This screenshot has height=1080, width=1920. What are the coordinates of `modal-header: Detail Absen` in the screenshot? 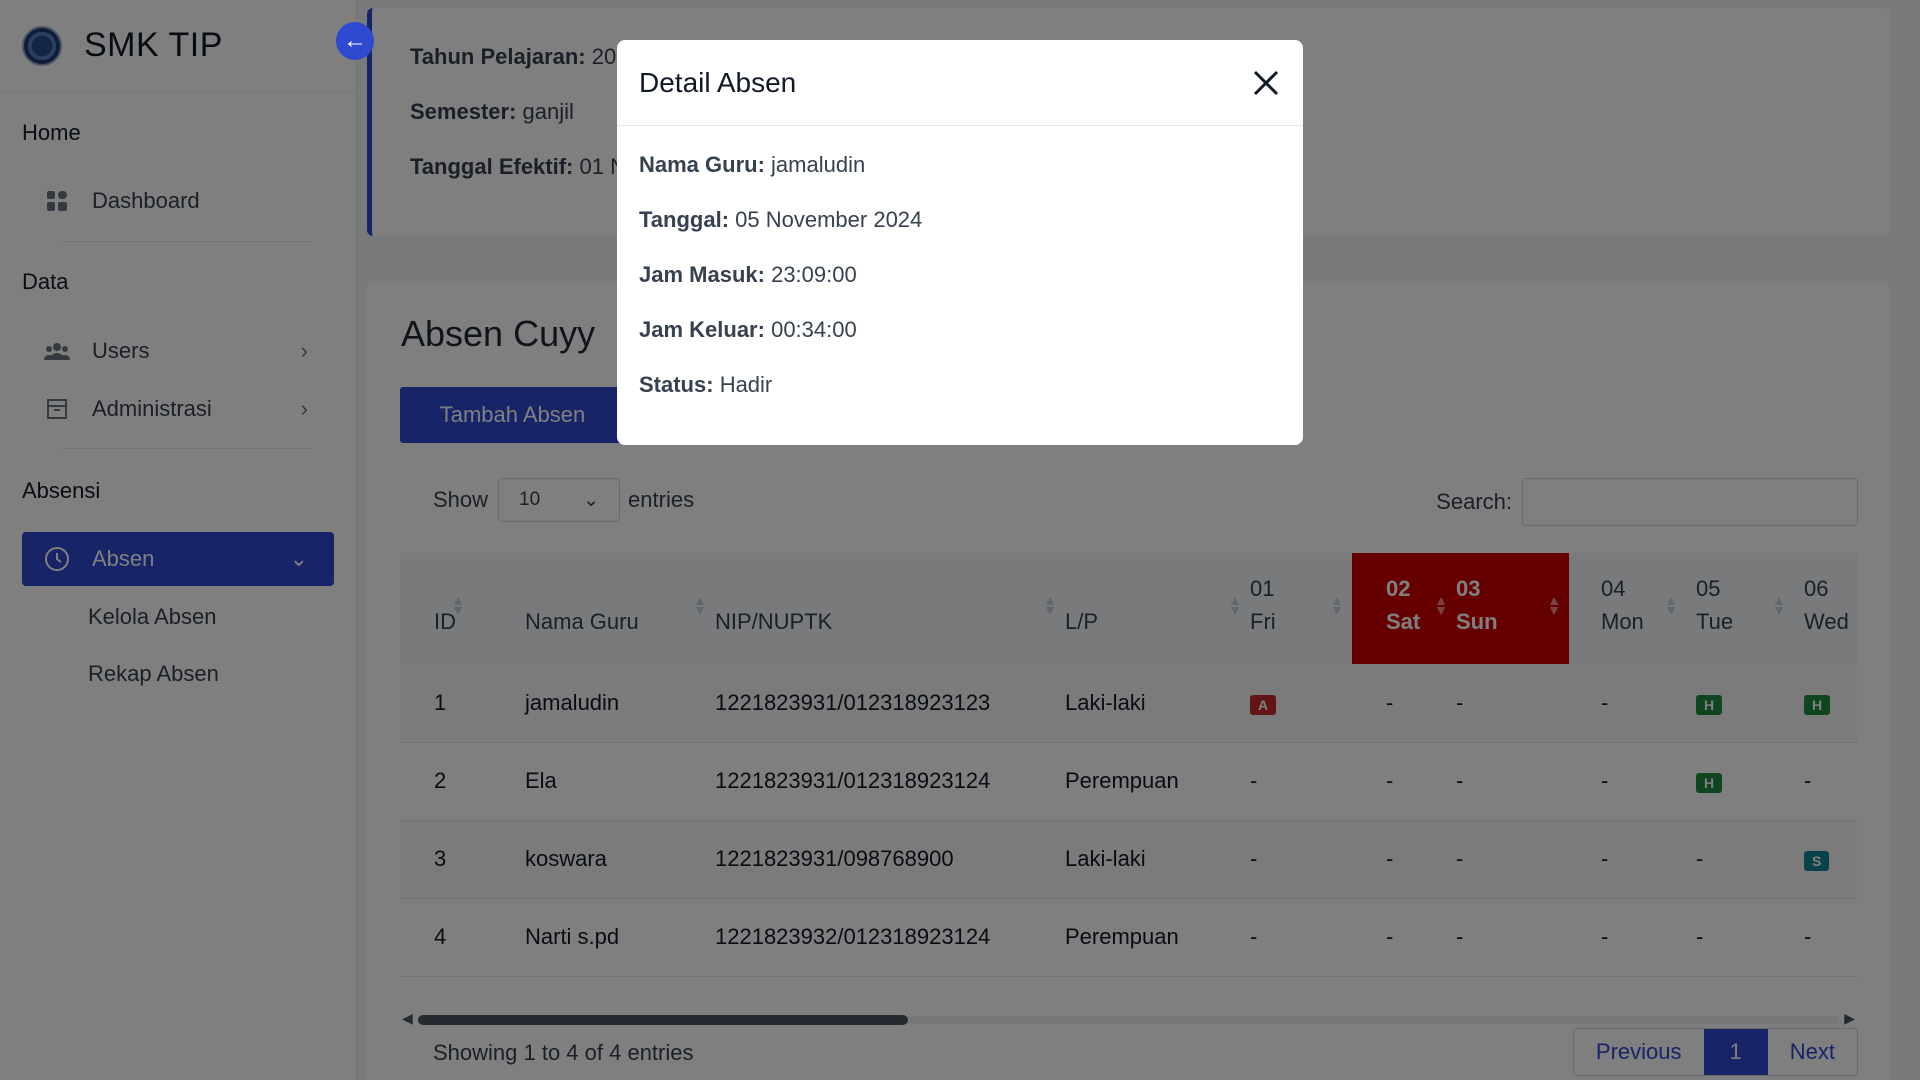 It's located at (960, 83).